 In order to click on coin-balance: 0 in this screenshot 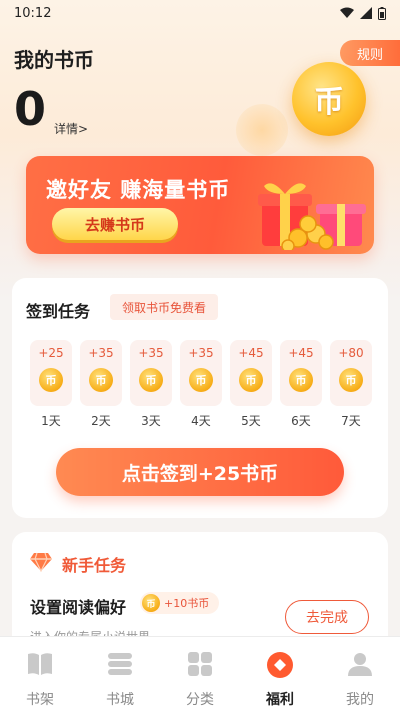, I will do `click(30, 109)`.